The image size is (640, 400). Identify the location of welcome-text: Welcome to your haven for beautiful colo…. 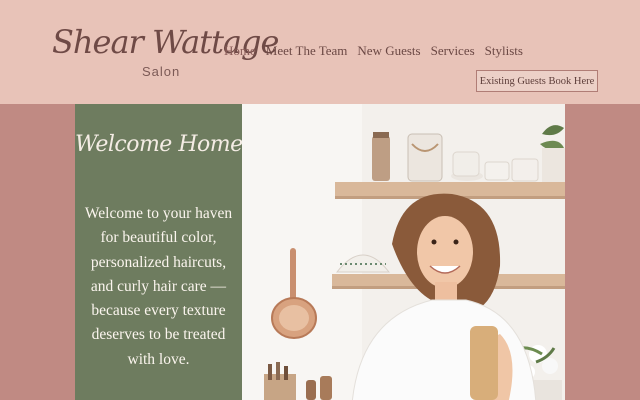
(158, 286).